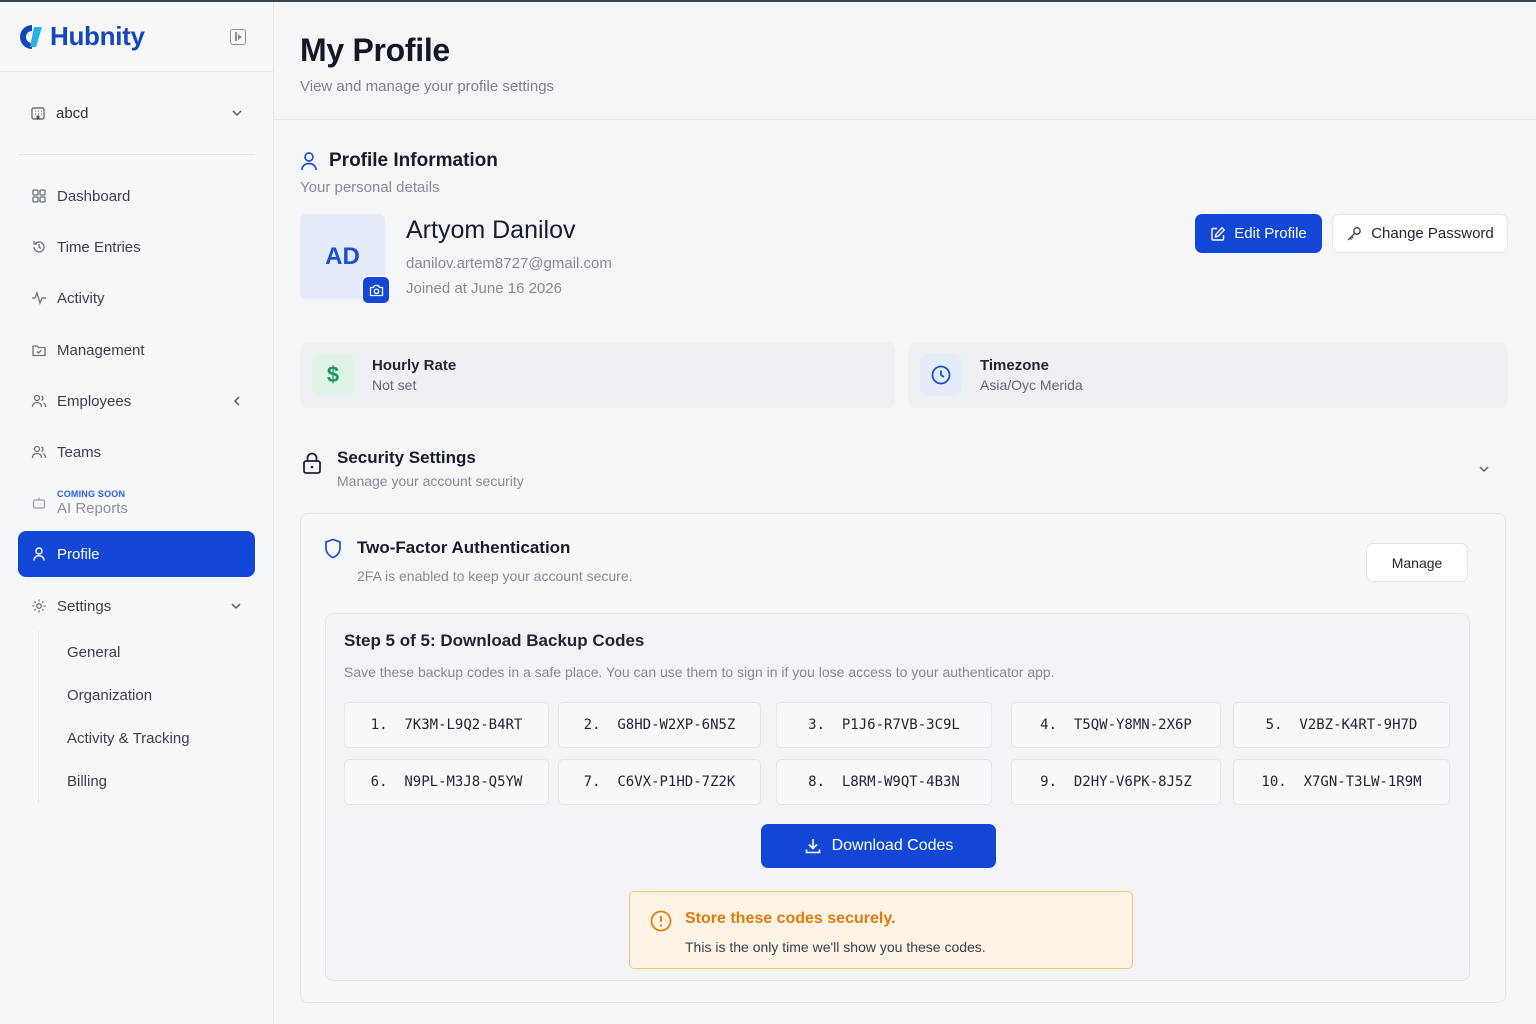 This screenshot has width=1536, height=1024. What do you see at coordinates (39, 401) in the screenshot?
I see `users-icon` at bounding box center [39, 401].